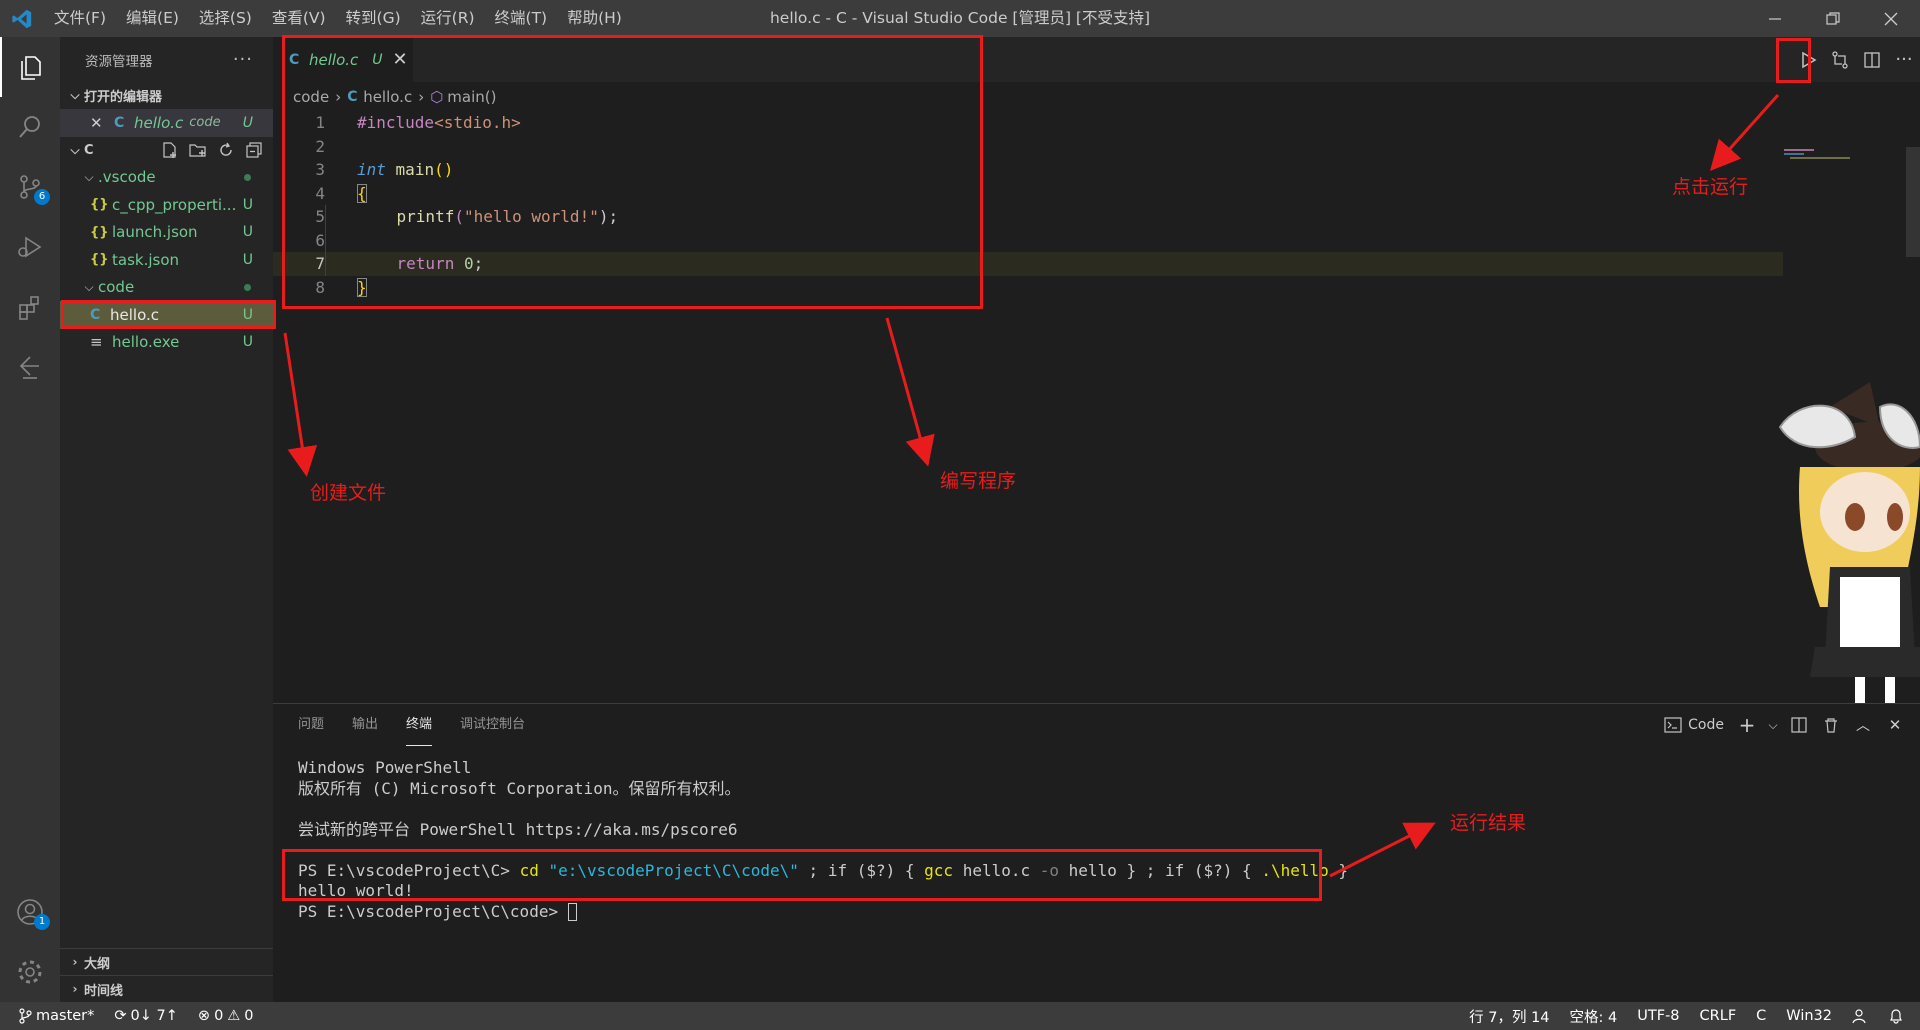  Describe the element at coordinates (99, 205) in the screenshot. I see `json-file-icon: {}` at that location.